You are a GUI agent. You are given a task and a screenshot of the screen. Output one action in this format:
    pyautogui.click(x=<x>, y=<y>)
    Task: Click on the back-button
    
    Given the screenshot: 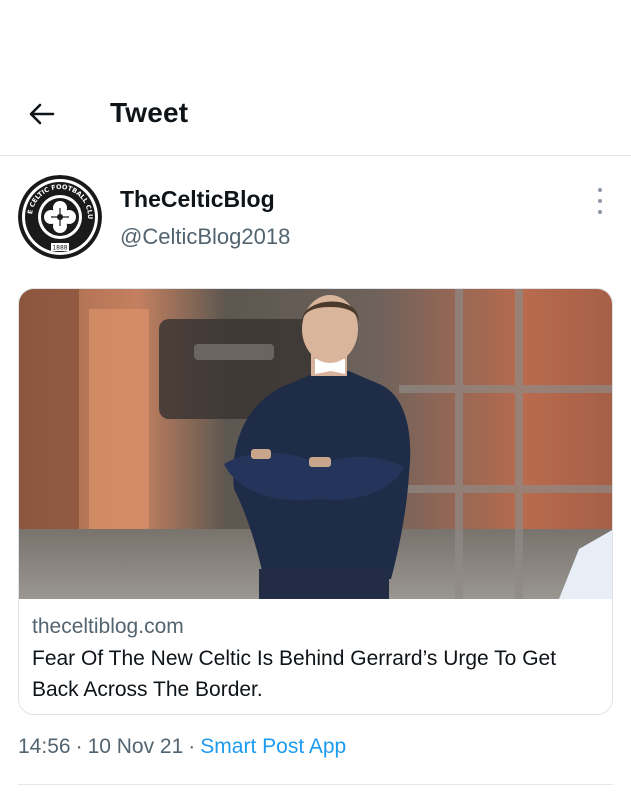 What is the action you would take?
    pyautogui.click(x=42, y=114)
    